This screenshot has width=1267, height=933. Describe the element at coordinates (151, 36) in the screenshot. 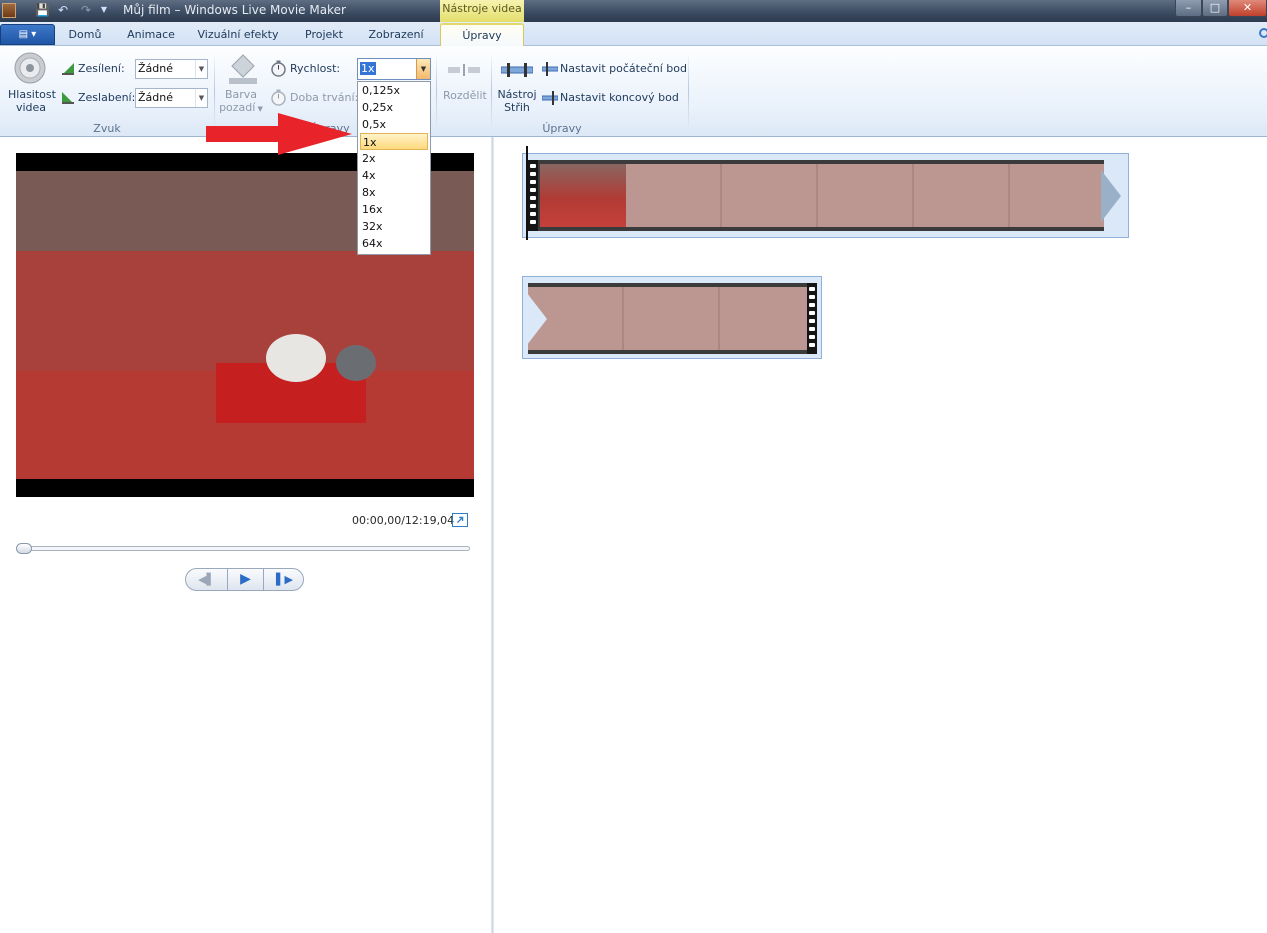

I see `tab-animations: Animace` at that location.